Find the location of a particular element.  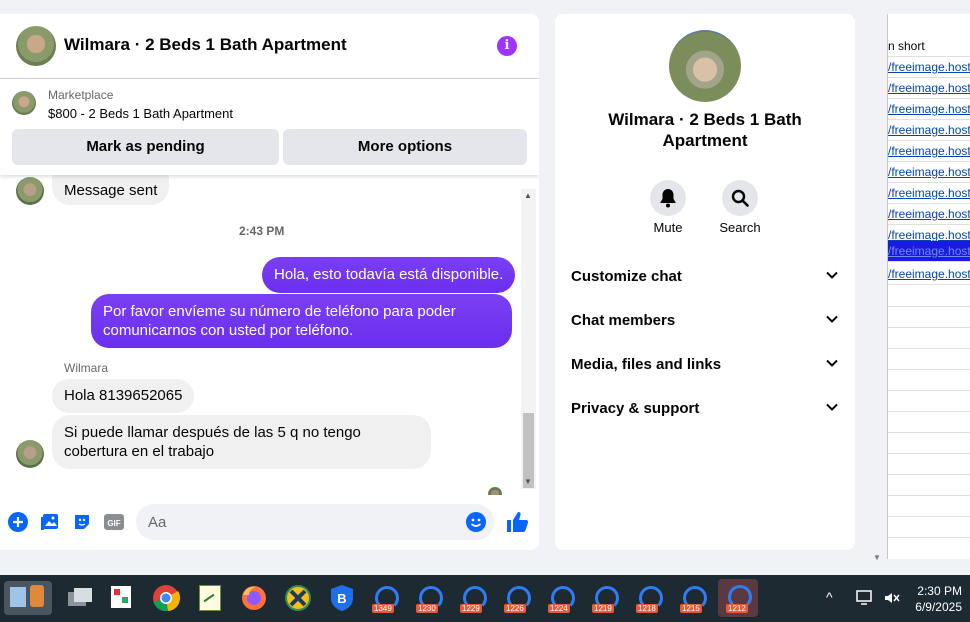

chat-members-section: Chat members is located at coordinates (705, 324).